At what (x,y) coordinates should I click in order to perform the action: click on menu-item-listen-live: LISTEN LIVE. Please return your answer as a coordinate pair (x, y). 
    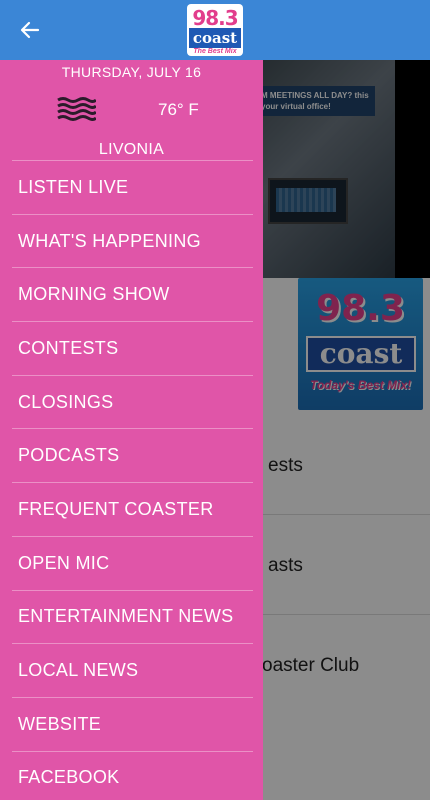
    Looking at the image, I should click on (132, 187).